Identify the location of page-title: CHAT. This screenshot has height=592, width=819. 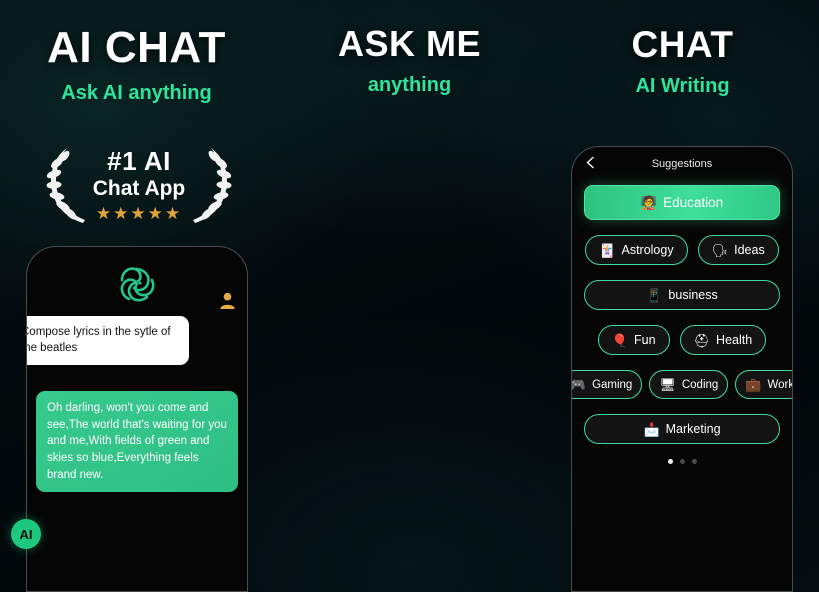
(682, 44).